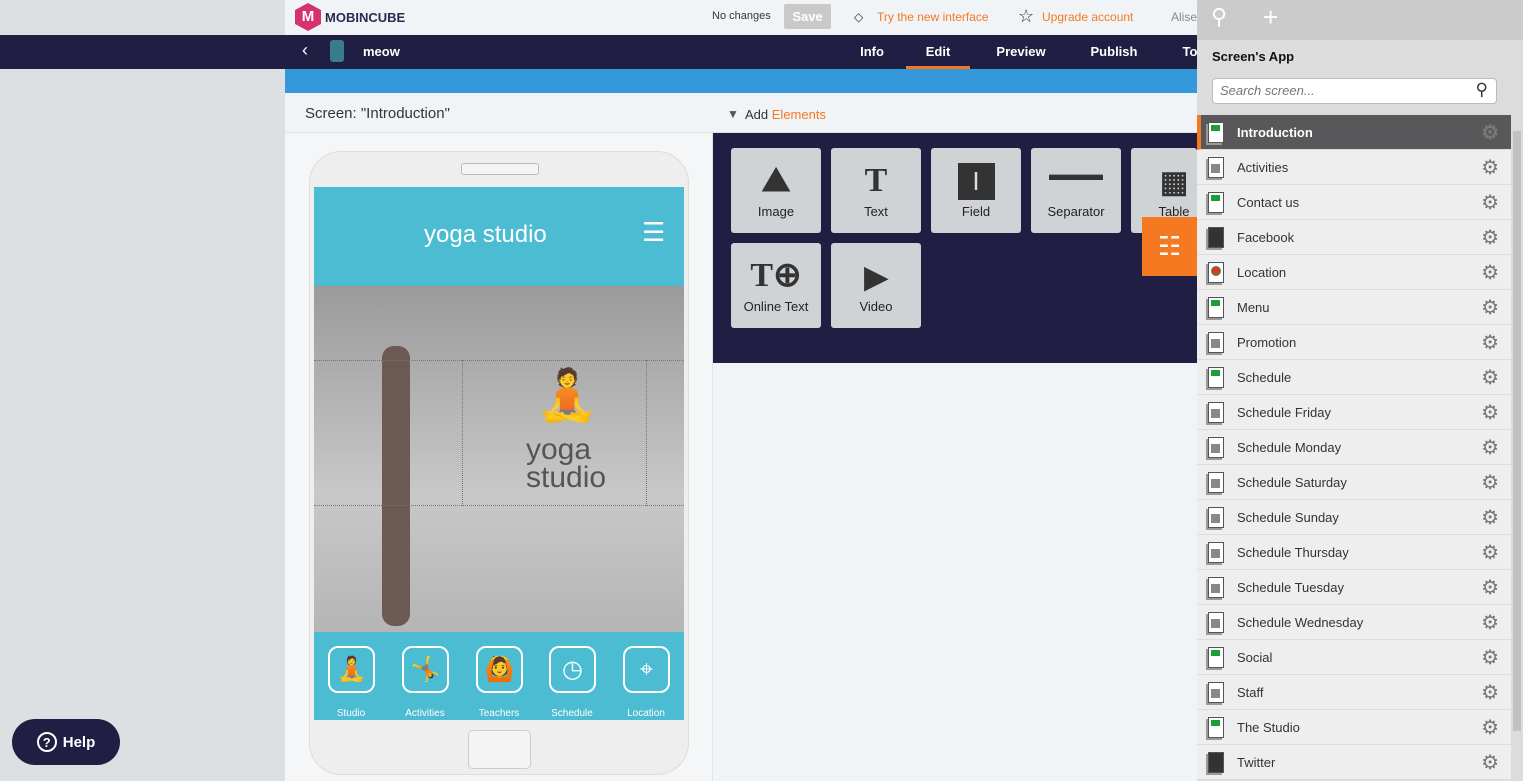  Describe the element at coordinates (572, 713) in the screenshot. I see `nav-label: Schedule` at that location.